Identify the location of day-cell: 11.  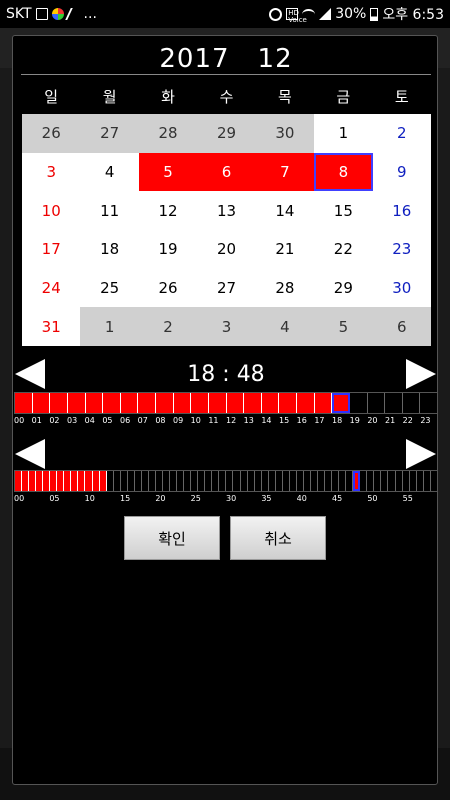
(109, 210).